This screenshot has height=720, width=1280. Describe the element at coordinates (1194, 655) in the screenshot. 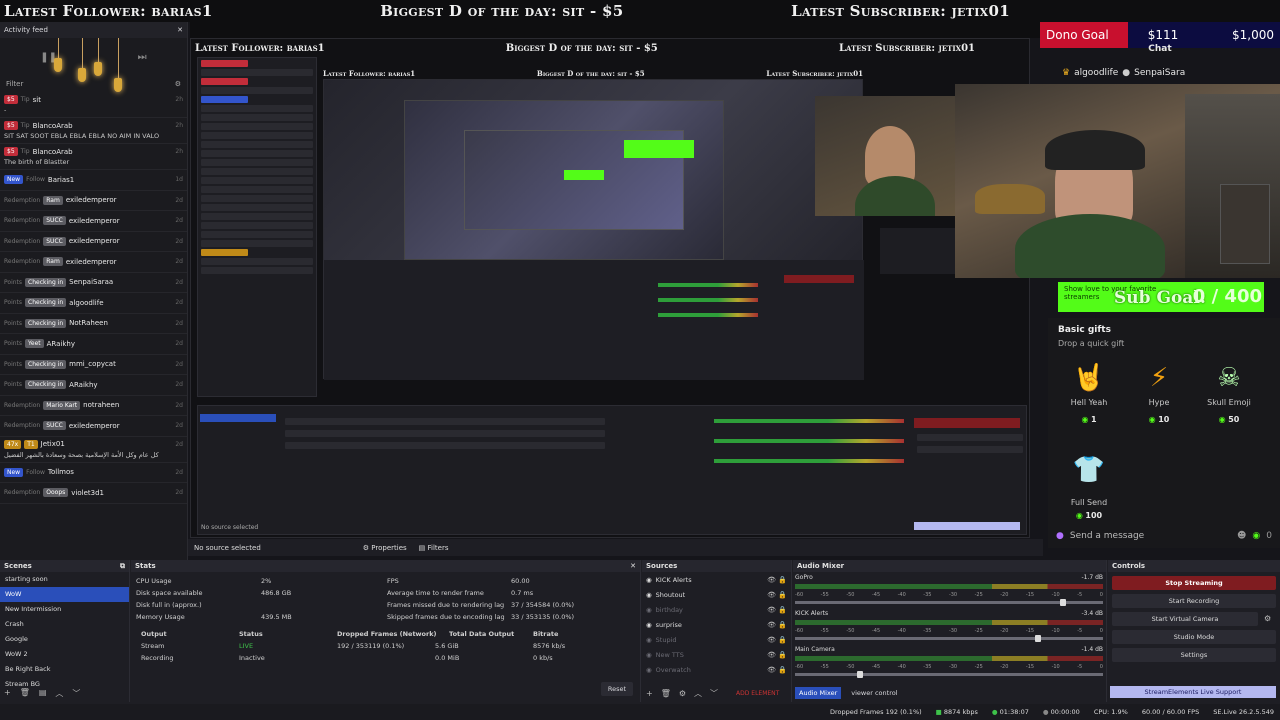

I see `settings-button: Settings` at that location.